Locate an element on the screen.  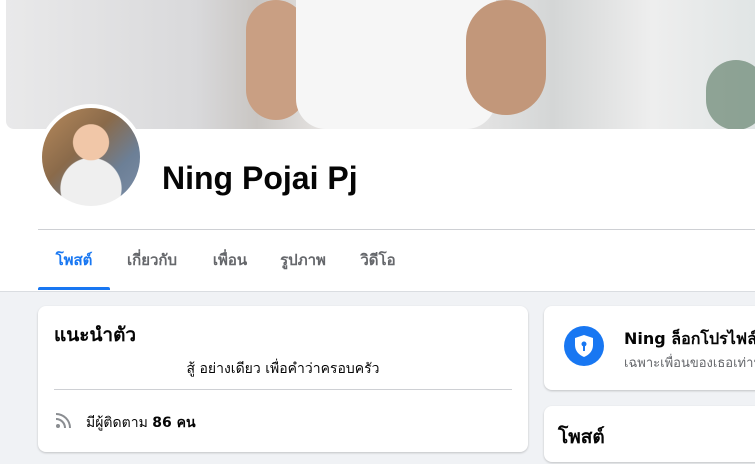
tab-videos: วิดีโอ is located at coordinates (378, 260).